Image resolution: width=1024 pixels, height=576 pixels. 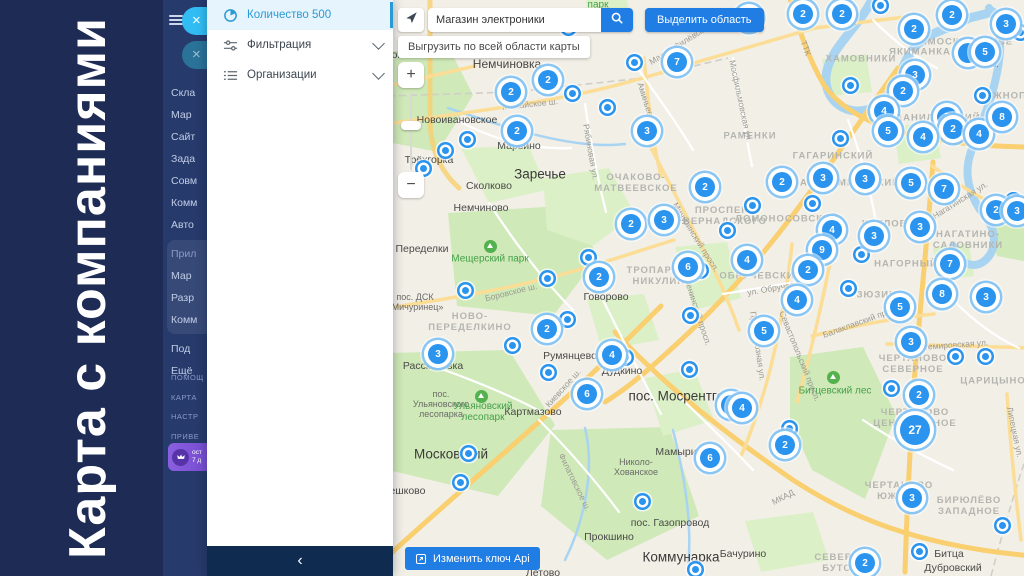 What do you see at coordinates (300, 15) in the screenshot?
I see `panel-item-количество: Количество 500` at bounding box center [300, 15].